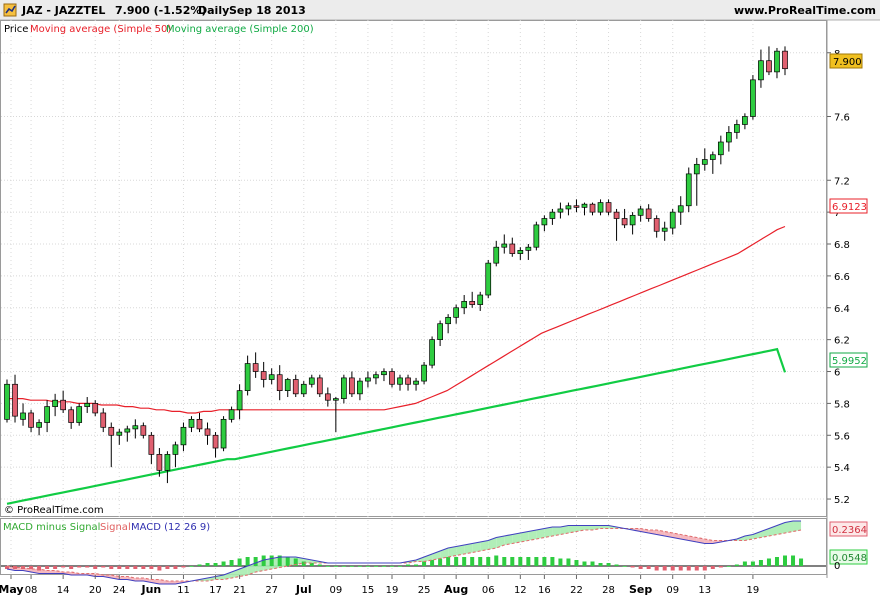 The width and height of the screenshot is (880, 600). Describe the element at coordinates (556, 531) in the screenshot. I see `macd-band` at that location.